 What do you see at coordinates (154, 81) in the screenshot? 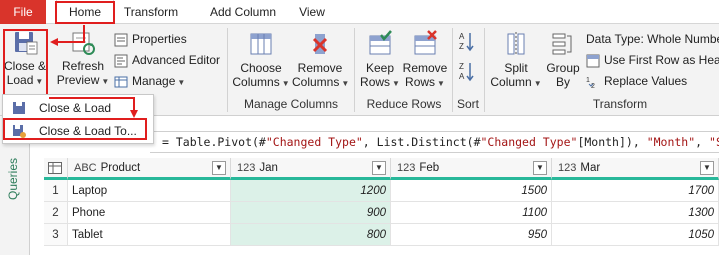
I see `manage-label: Manage` at bounding box center [154, 81].